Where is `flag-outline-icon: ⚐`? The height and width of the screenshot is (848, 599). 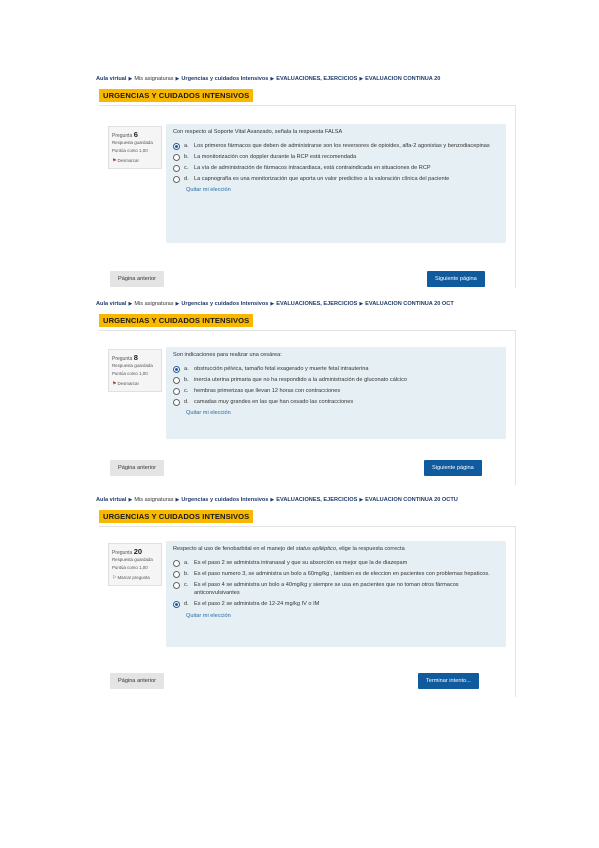
flag-outline-icon: ⚐ is located at coordinates (114, 578).